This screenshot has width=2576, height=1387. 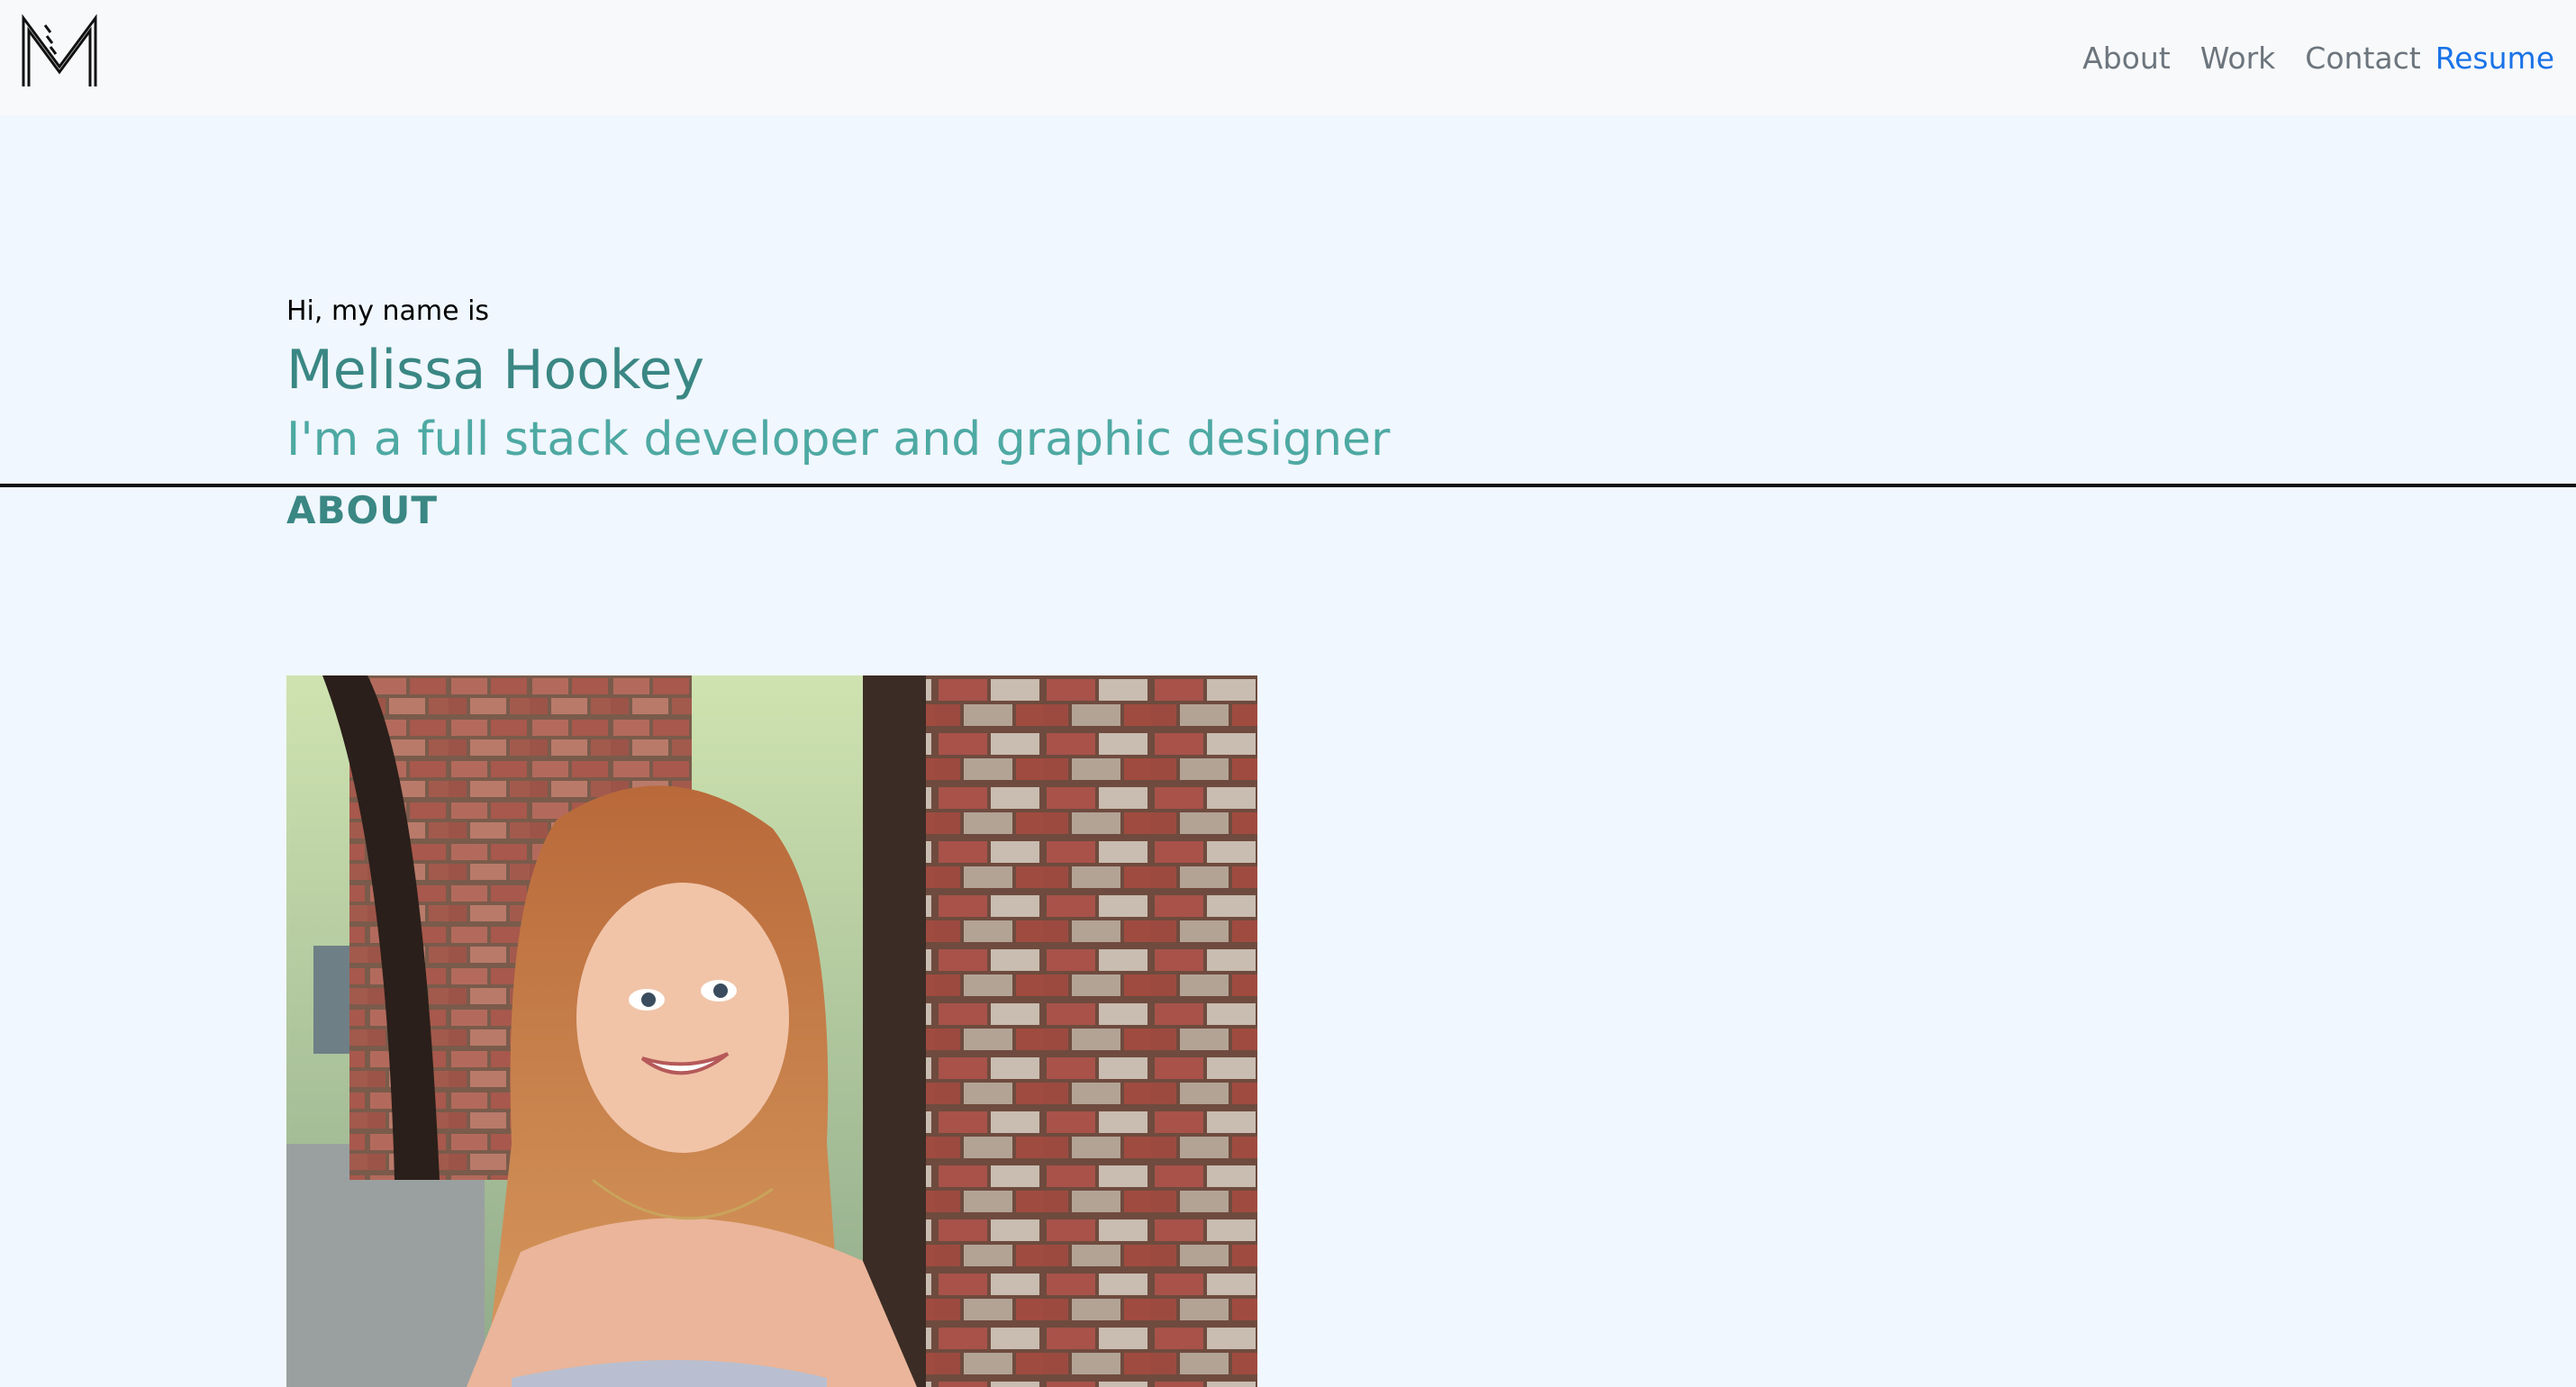 What do you see at coordinates (1288, 485) in the screenshot?
I see `section-divider` at bounding box center [1288, 485].